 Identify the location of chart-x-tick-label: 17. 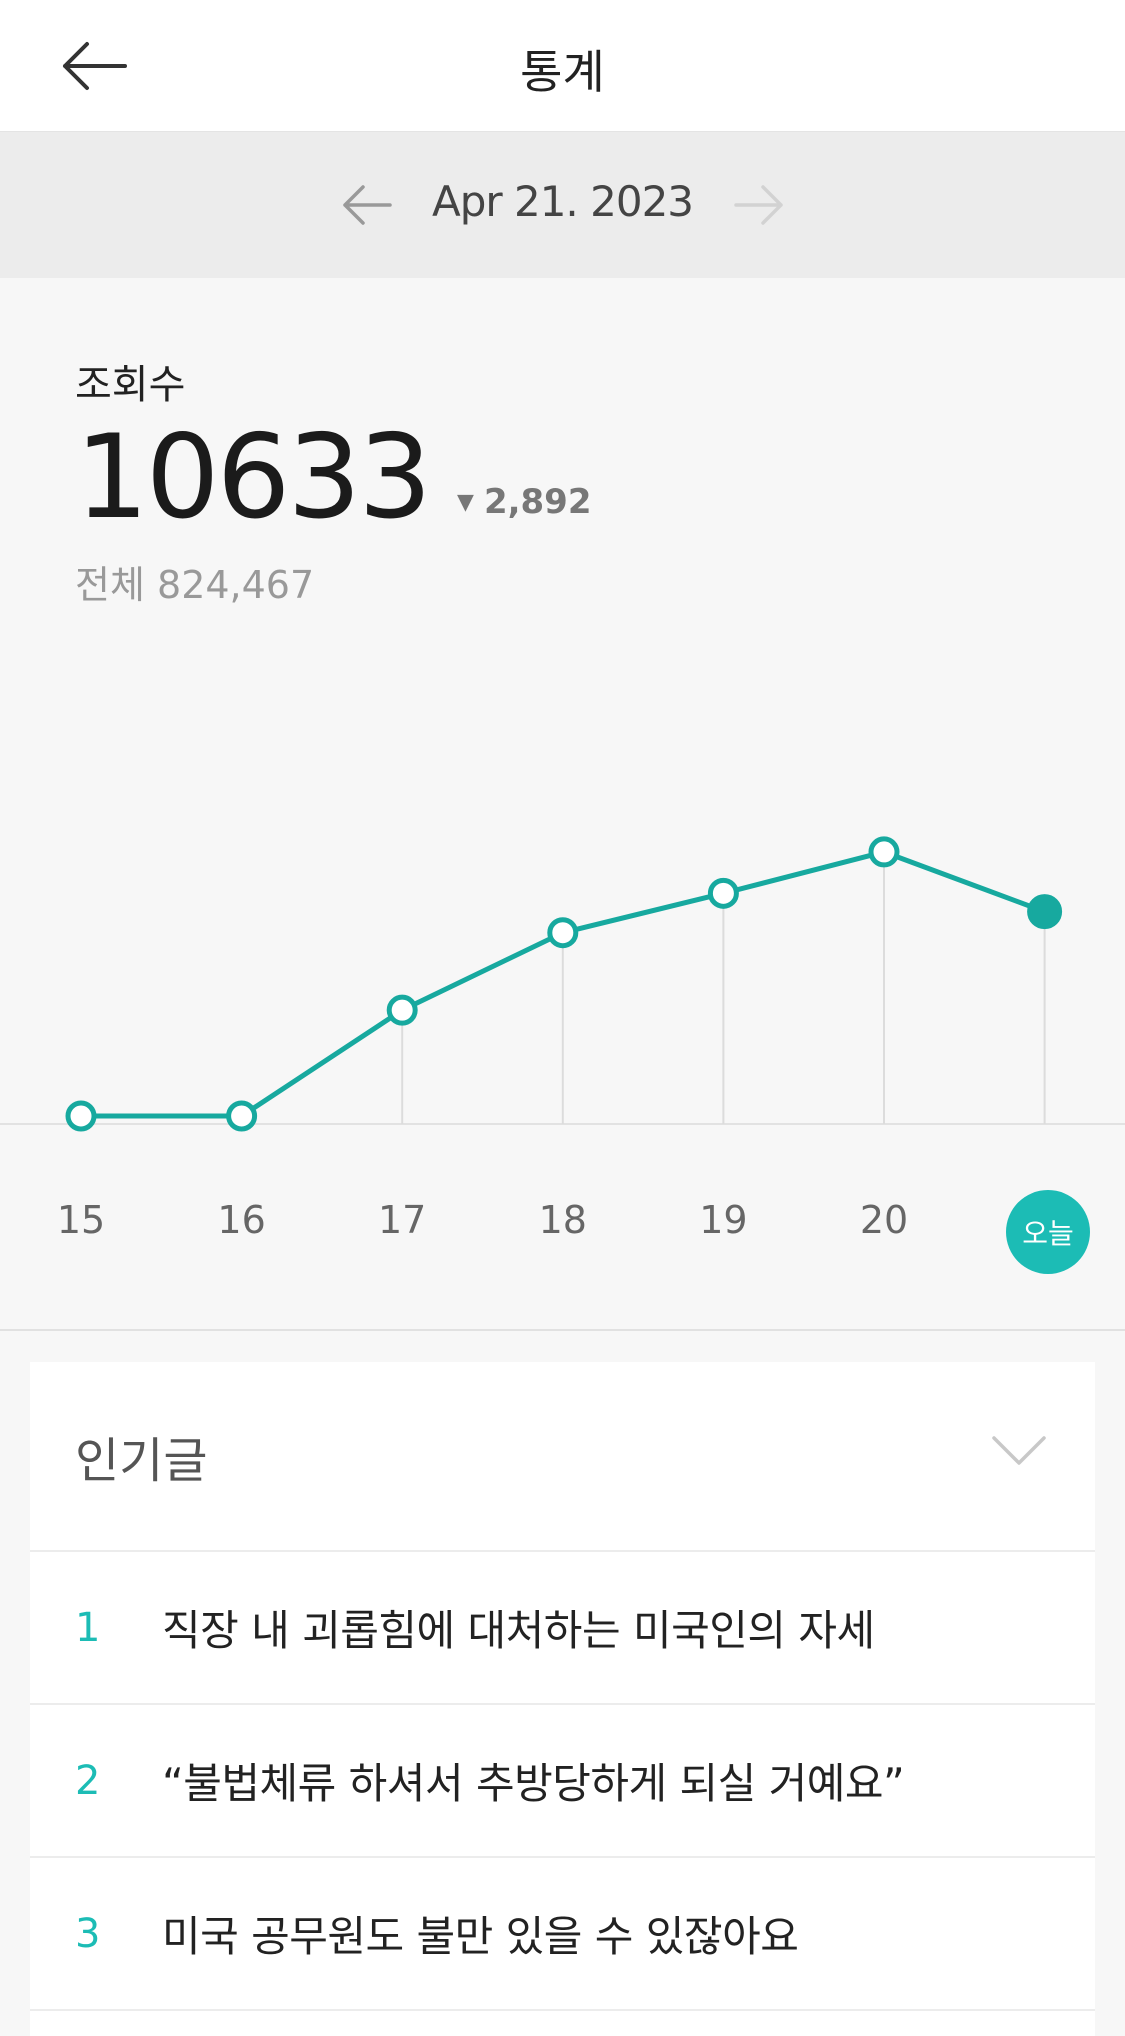
(402, 1220).